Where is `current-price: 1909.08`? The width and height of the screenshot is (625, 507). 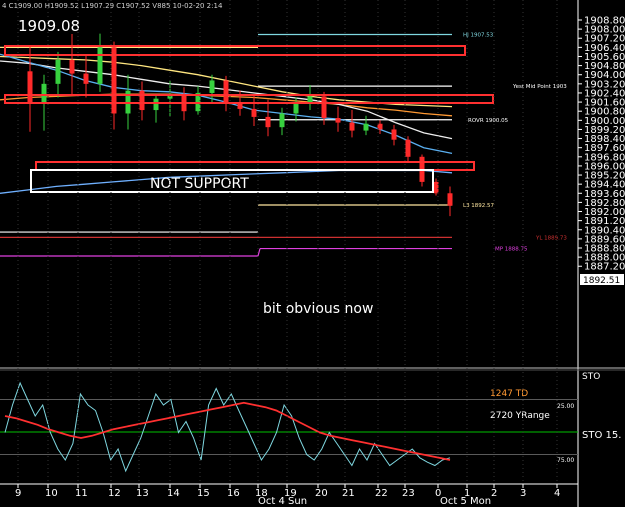
current-price: 1909.08 is located at coordinates (49, 26).